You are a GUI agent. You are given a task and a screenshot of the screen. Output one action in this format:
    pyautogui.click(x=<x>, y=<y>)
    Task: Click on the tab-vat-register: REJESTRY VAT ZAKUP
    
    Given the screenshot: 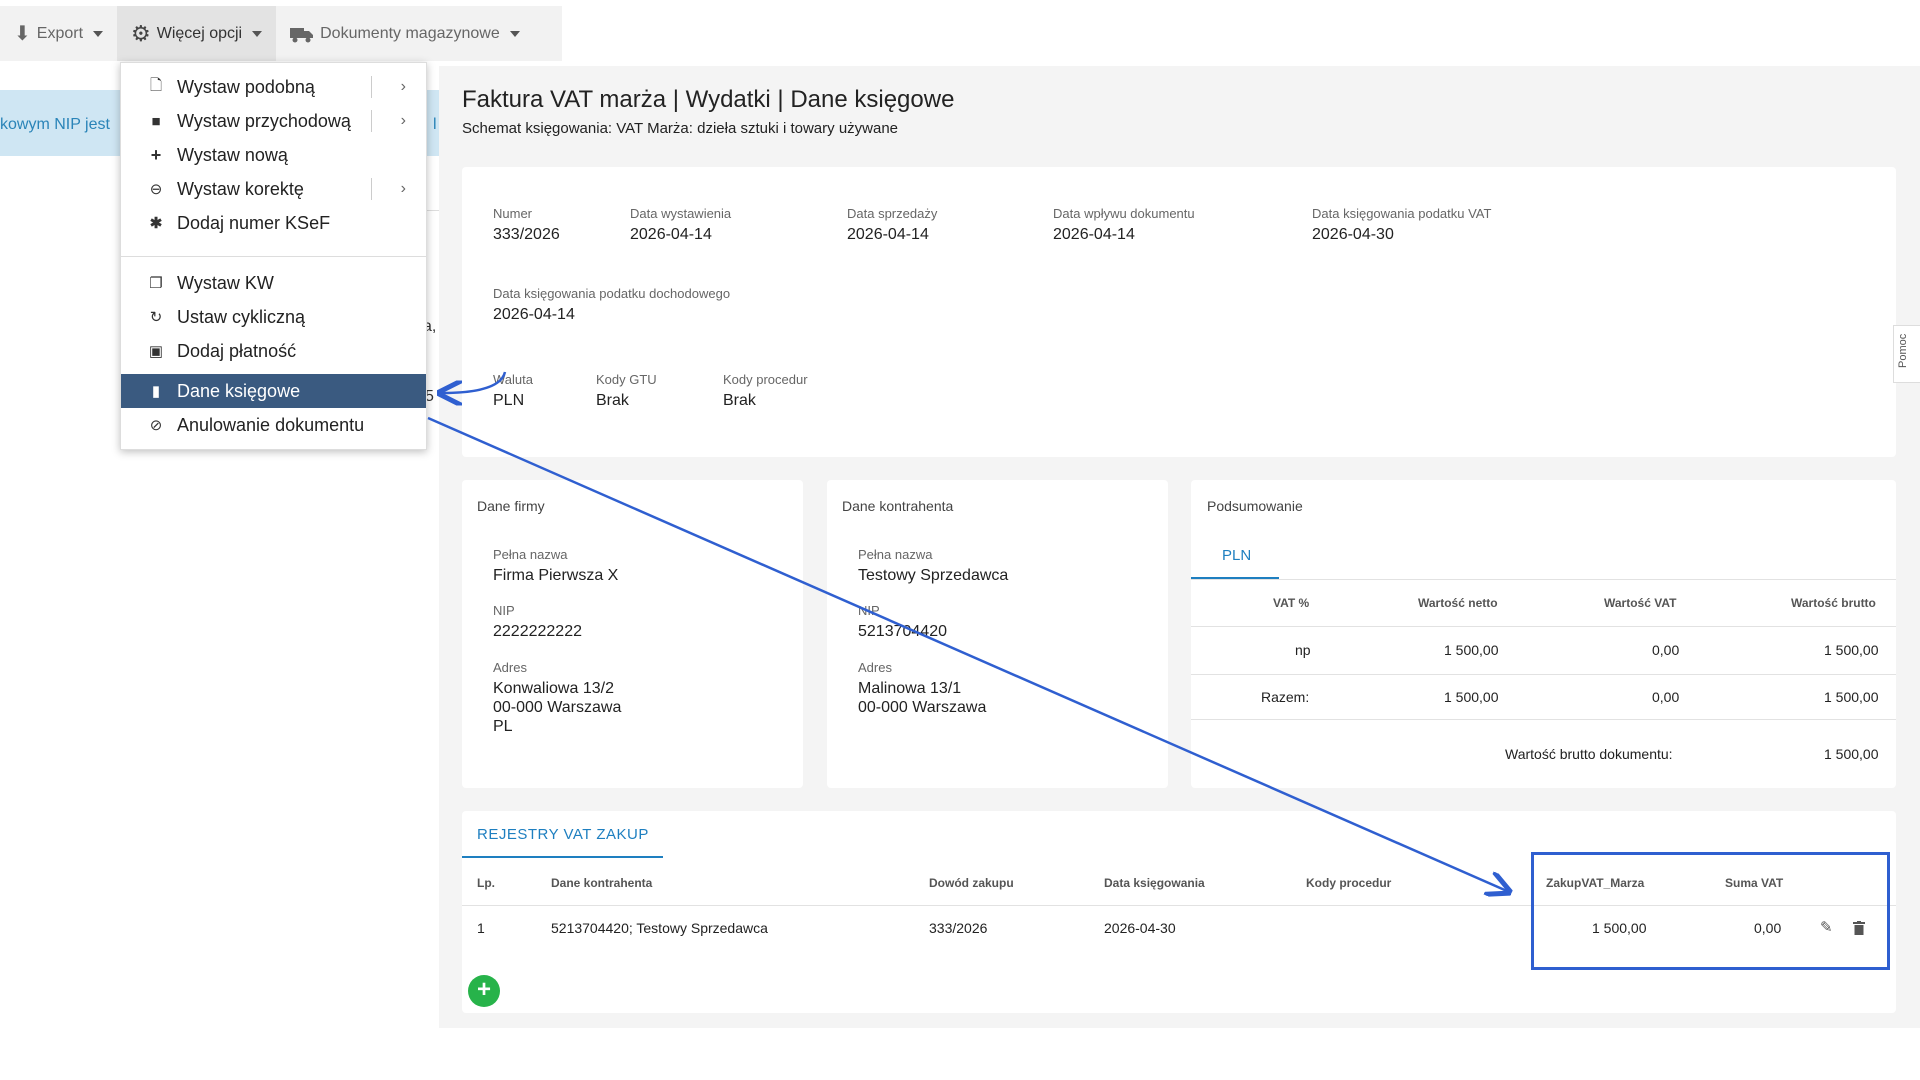 What is the action you would take?
    pyautogui.click(x=563, y=834)
    